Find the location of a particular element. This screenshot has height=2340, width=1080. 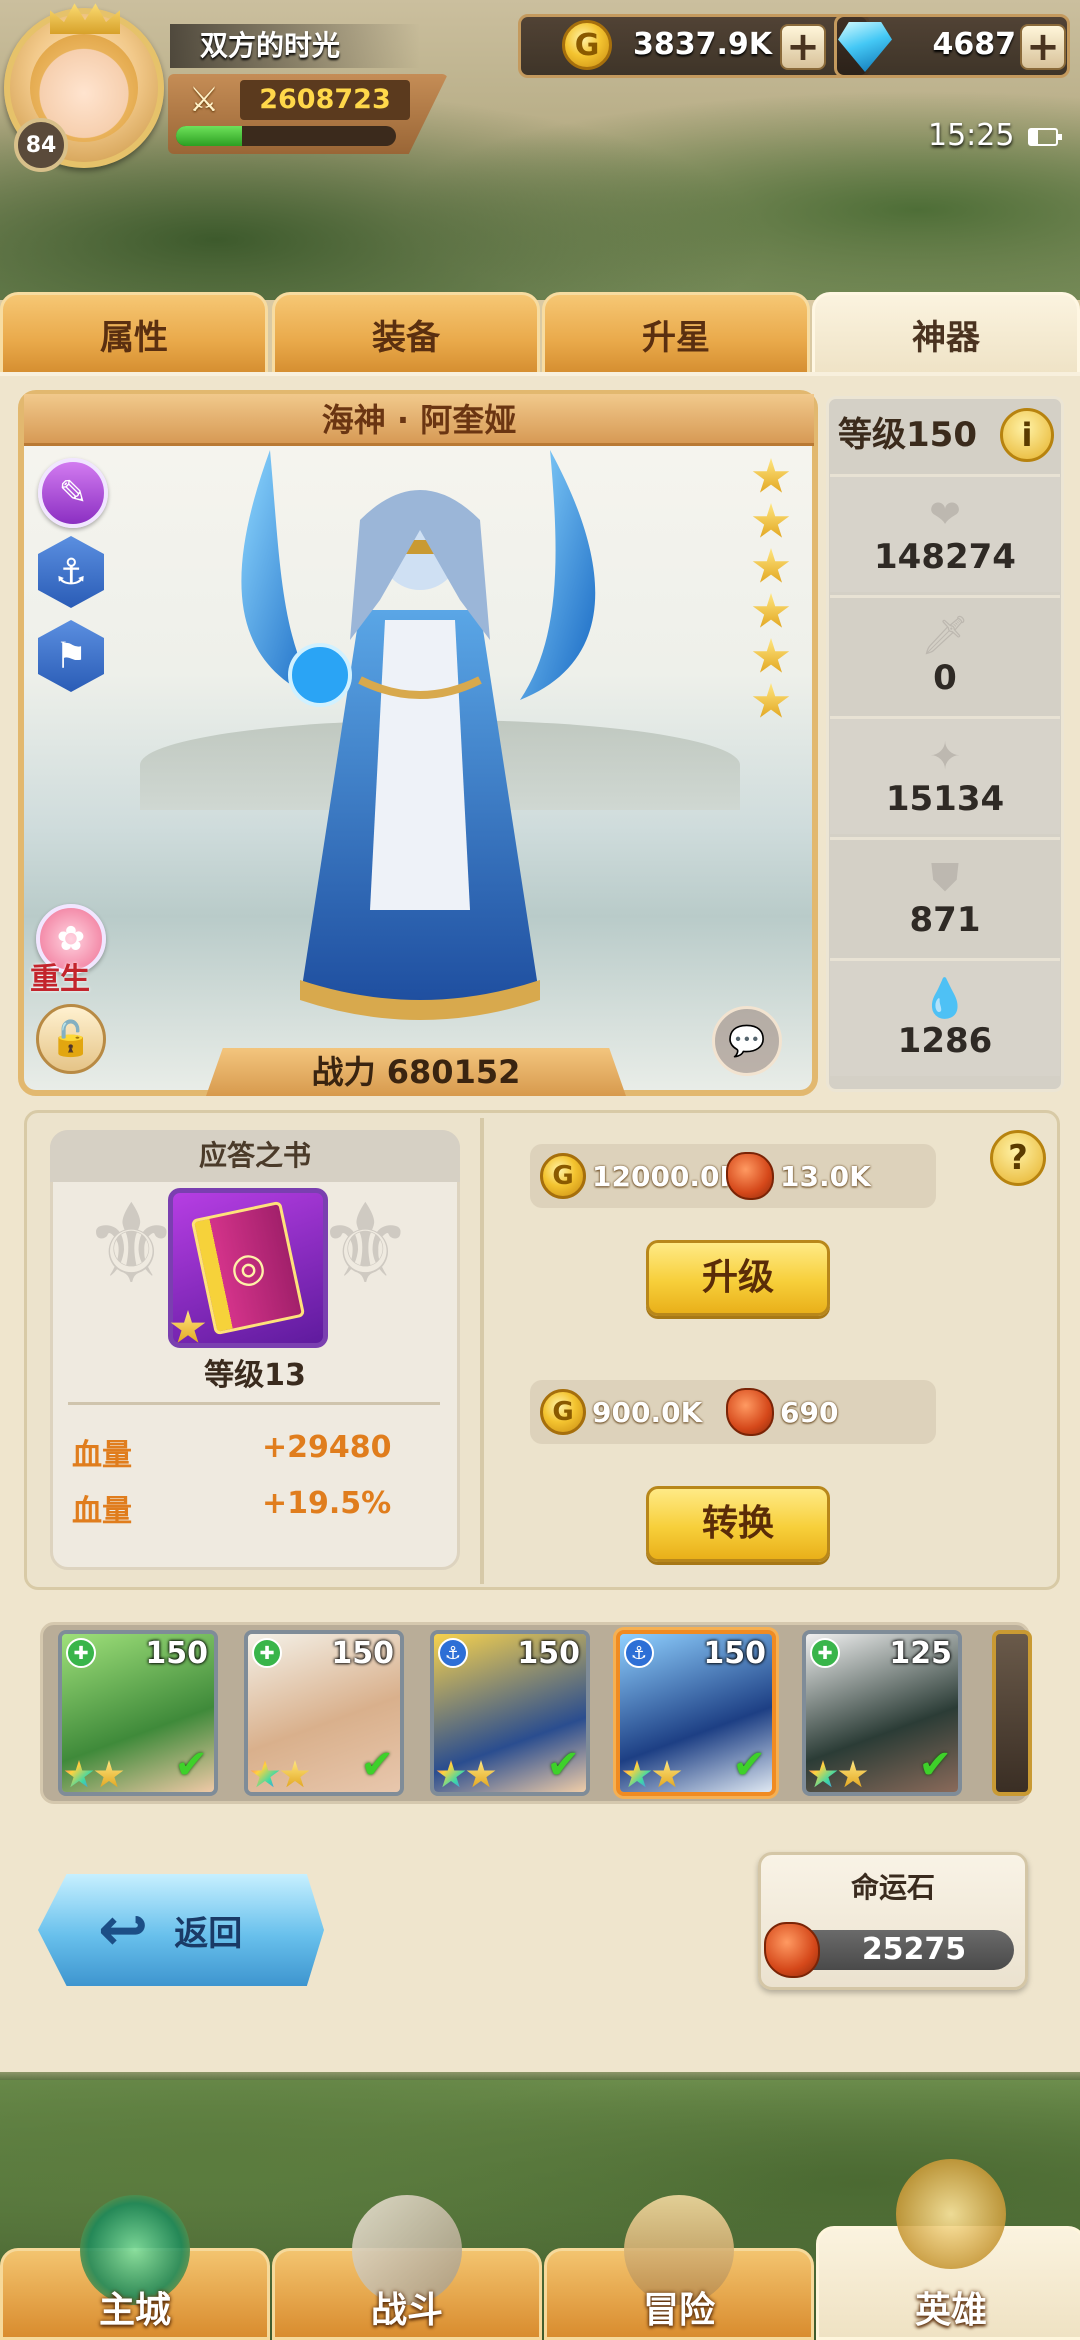

stat-cell: 💧 1286 is located at coordinates (945, 1017).